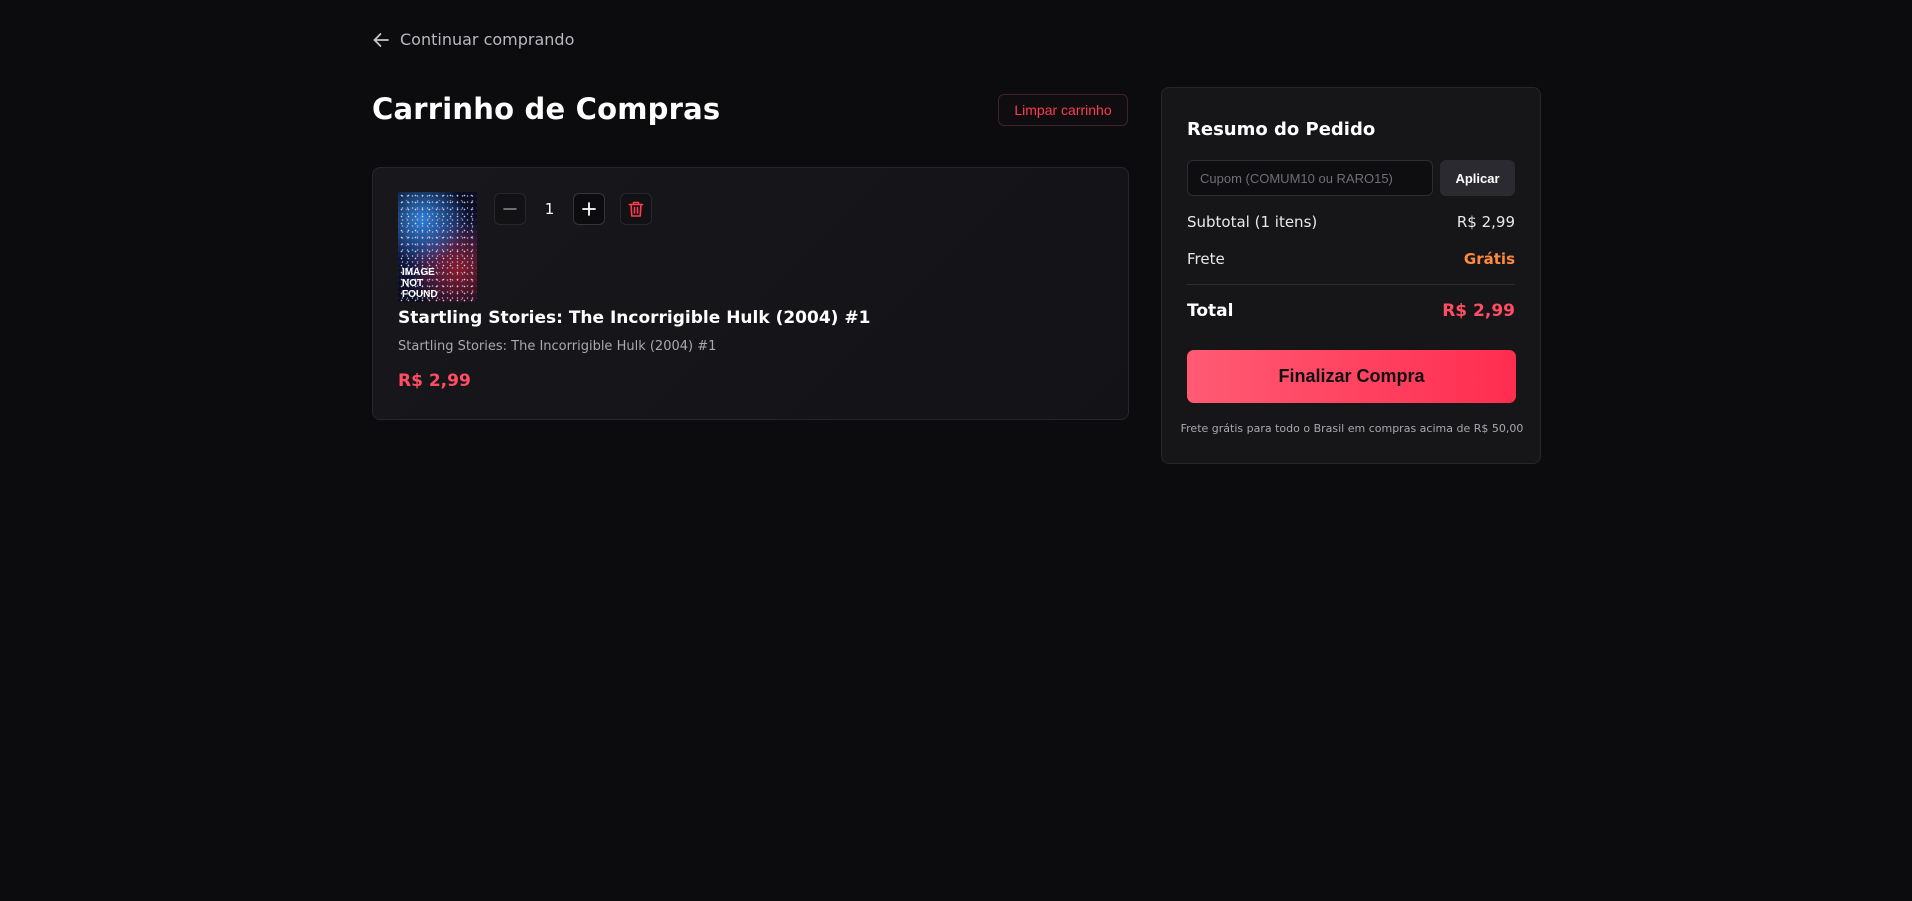 This screenshot has height=901, width=1912. Describe the element at coordinates (437, 247) in the screenshot. I see `item-cover-image: IMAGE NOT FOUND` at that location.